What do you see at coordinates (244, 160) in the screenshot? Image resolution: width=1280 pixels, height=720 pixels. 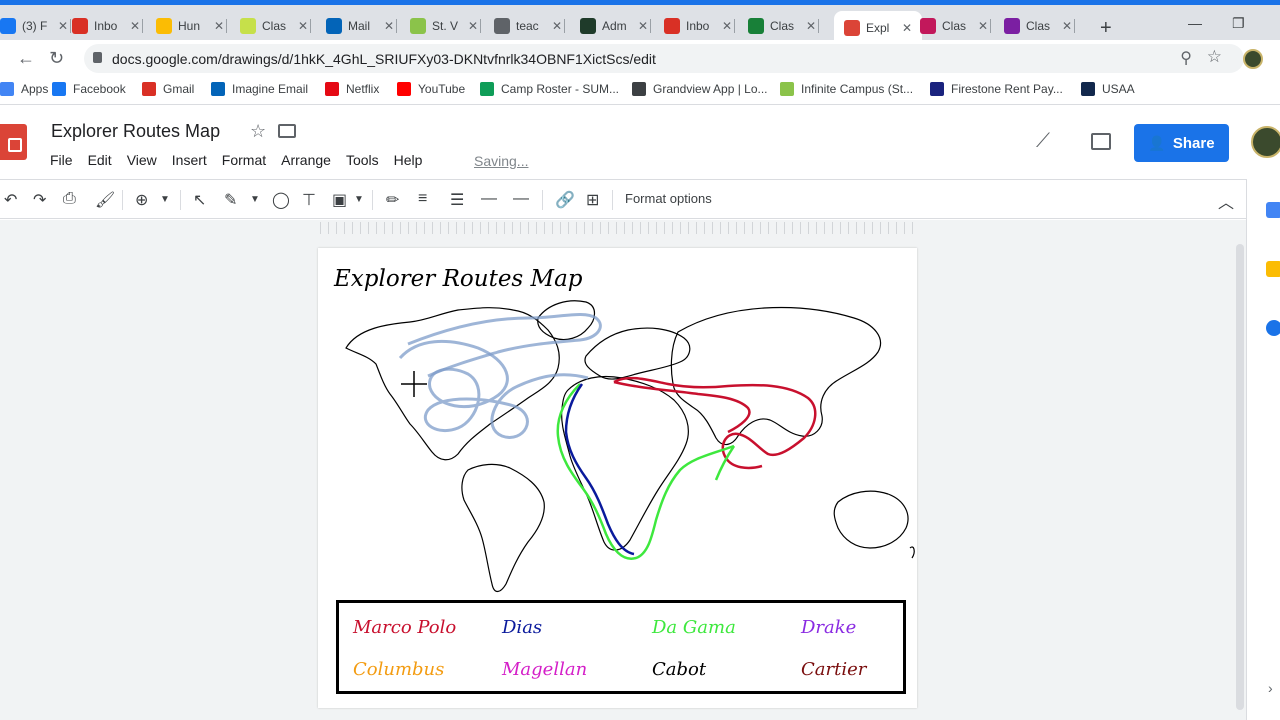 I see `menu-item-format: Format` at bounding box center [244, 160].